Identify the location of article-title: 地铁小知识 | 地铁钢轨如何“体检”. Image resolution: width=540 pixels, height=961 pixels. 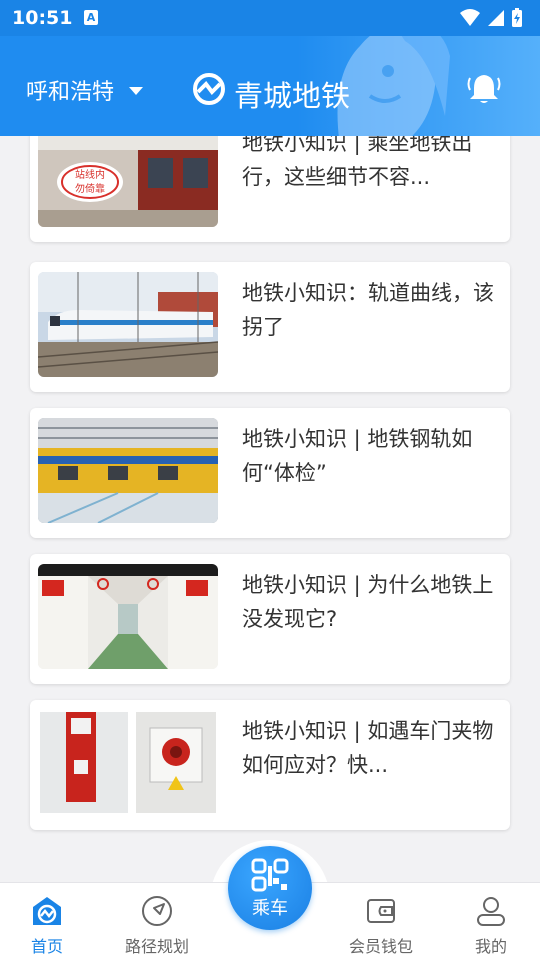
(357, 456).